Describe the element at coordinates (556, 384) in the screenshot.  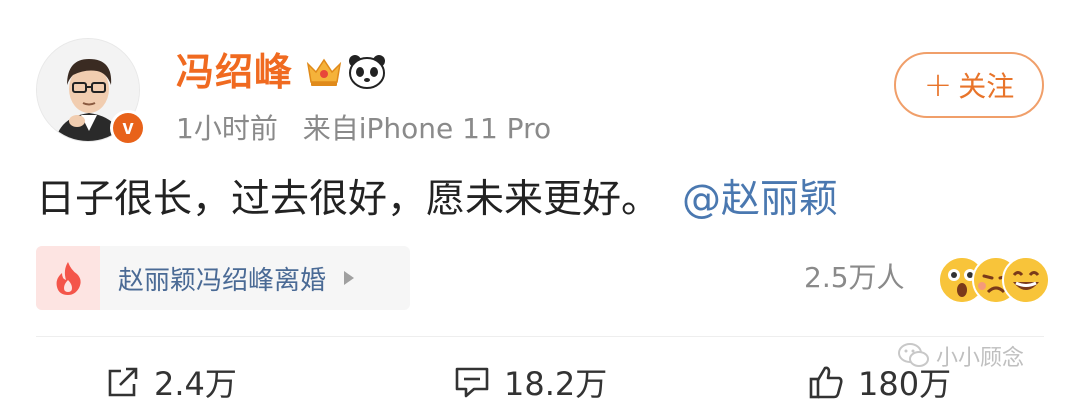
I see `comment-count: 18.2万` at that location.